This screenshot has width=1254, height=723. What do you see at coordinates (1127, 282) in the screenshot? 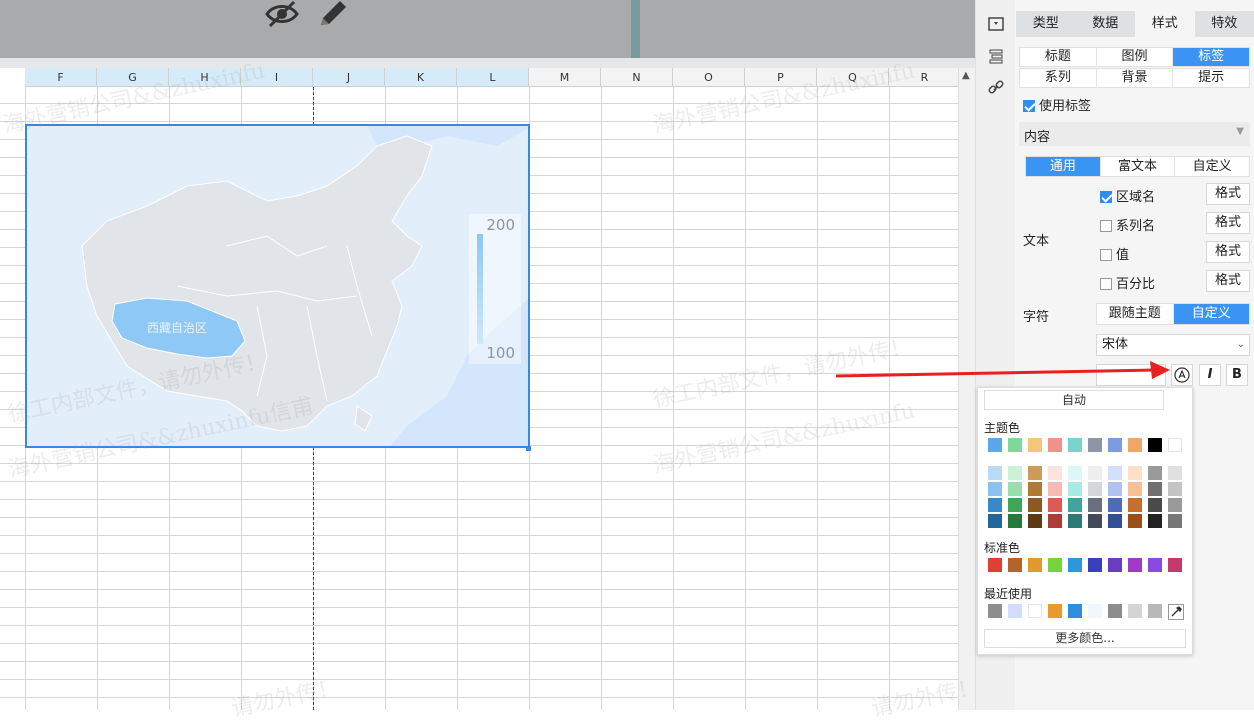
I see `option-percent: 百分比` at bounding box center [1127, 282].